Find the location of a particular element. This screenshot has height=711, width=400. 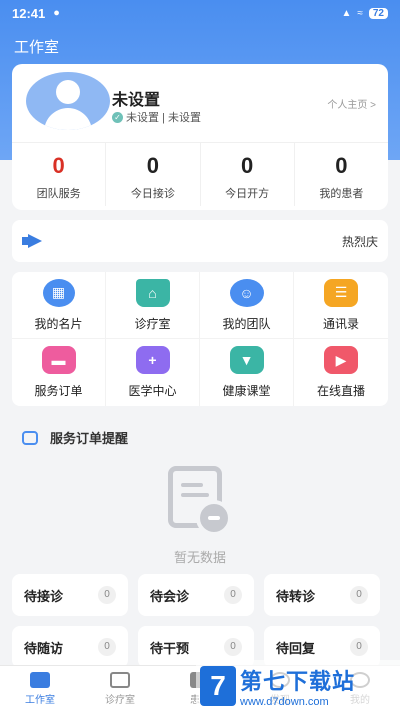

task-label: 待随访 is located at coordinates (44, 648).